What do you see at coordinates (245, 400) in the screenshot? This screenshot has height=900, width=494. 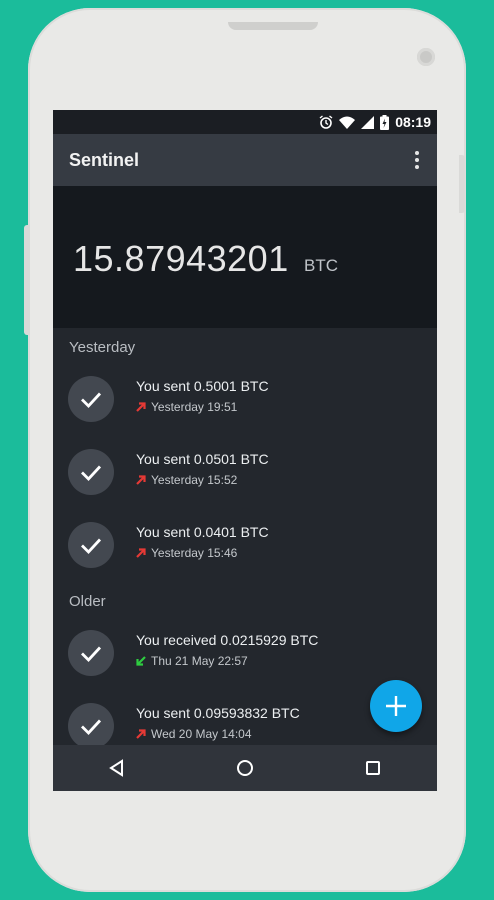 I see `transaction-row: You sent 0.5001 BTC Yesterday 19:51` at bounding box center [245, 400].